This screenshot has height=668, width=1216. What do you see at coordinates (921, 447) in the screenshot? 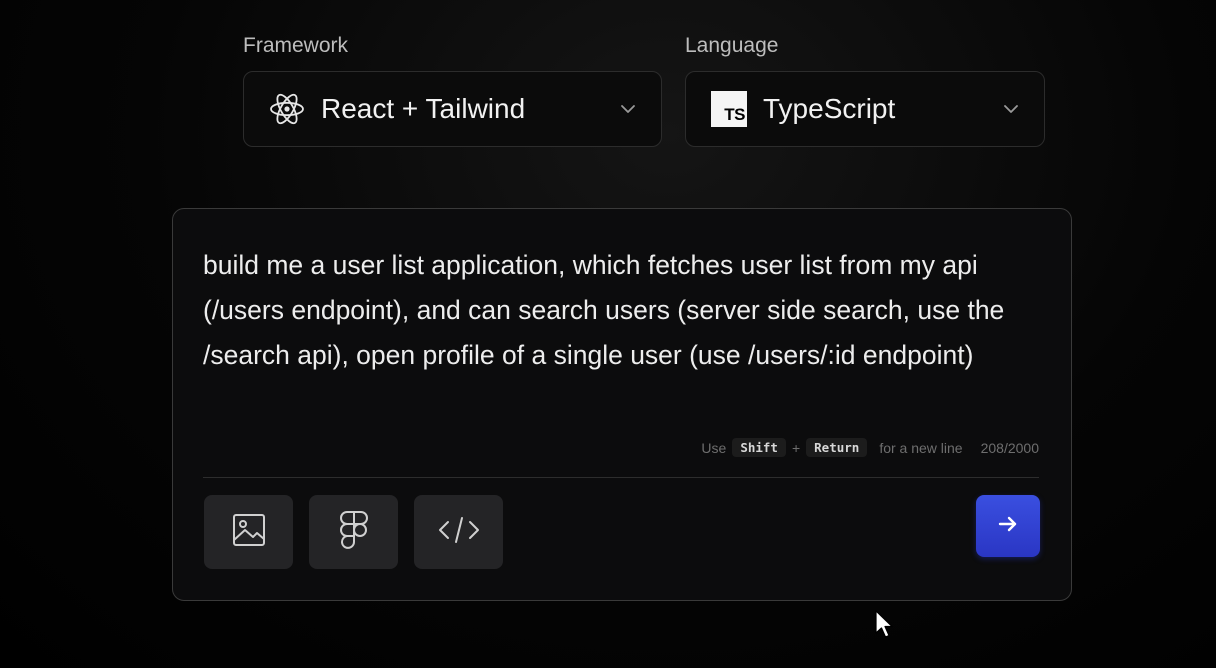
I see `hint-suffix: for a new line` at bounding box center [921, 447].